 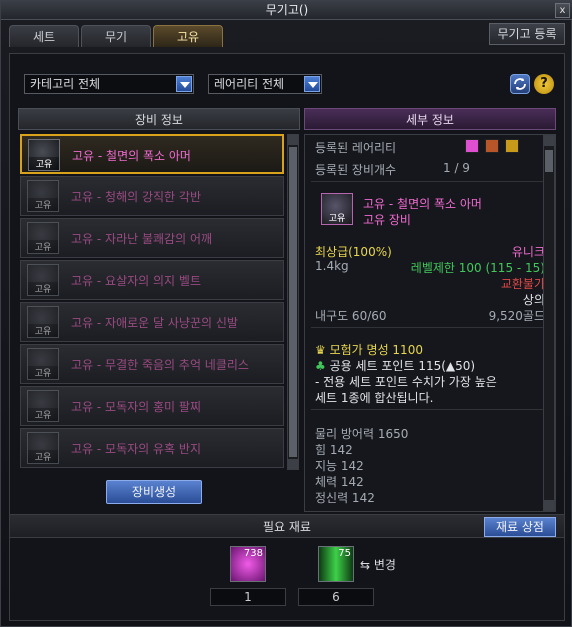 I want to click on set-point-line: ♣ 공용 세트 포인트 115(▲50), so click(x=395, y=365).